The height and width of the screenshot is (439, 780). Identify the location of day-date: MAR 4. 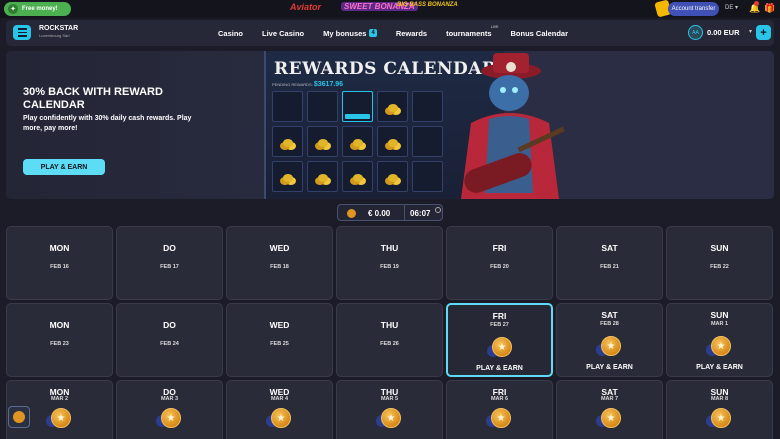
(279, 399).